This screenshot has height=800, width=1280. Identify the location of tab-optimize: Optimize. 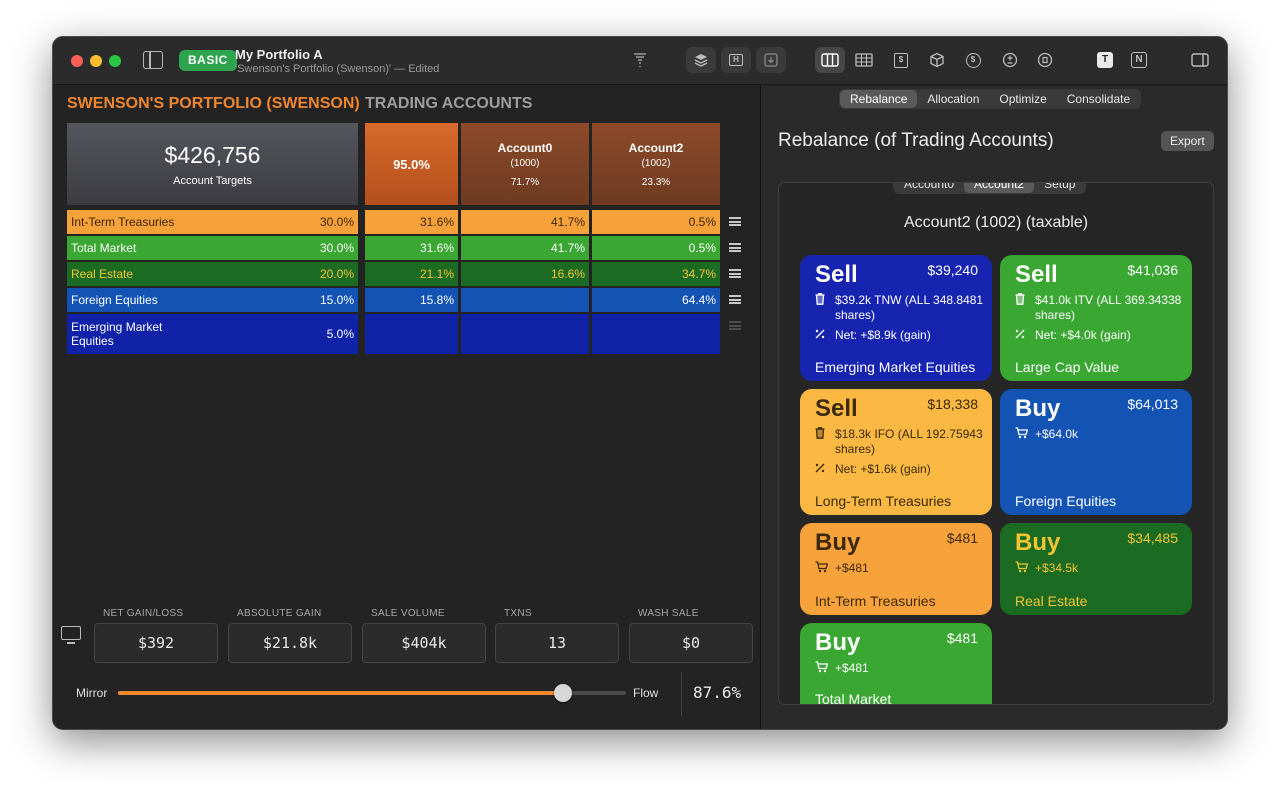
(1022, 99).